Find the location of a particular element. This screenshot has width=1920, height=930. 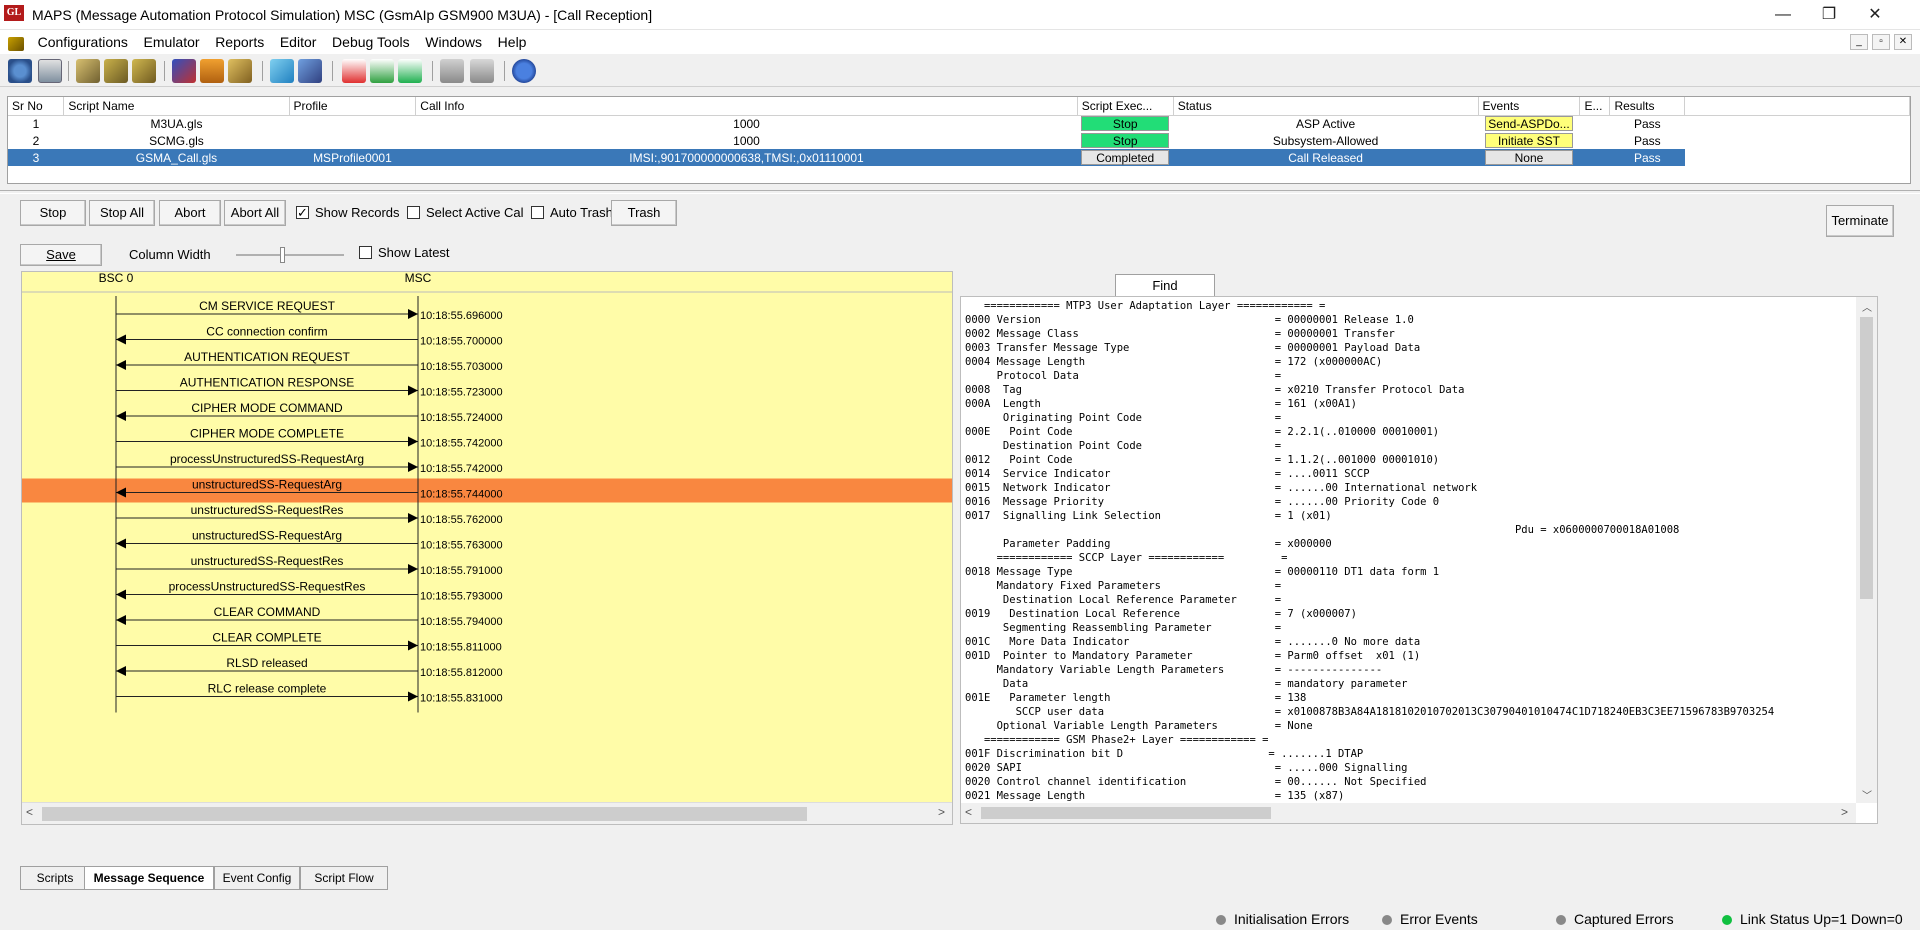

sequence-hscrollbar: < > is located at coordinates (487, 813).